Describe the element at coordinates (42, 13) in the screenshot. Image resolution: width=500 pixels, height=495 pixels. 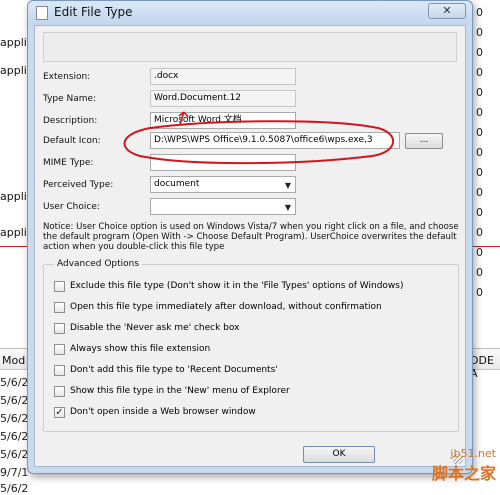
I see `document-icon` at that location.